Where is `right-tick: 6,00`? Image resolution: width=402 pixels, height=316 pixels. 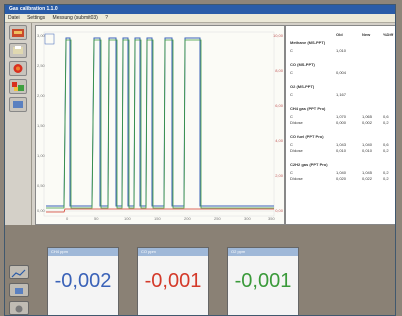
right-tick: 6,00 is located at coordinates (279, 105).